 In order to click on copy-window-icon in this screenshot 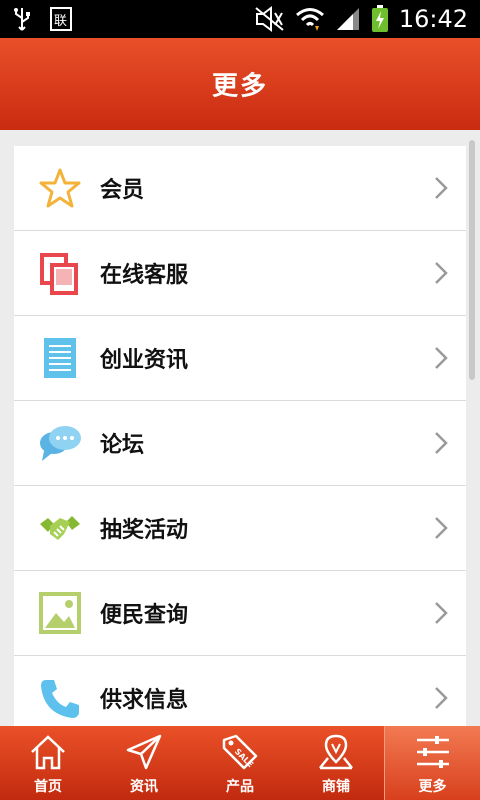, I will do `click(59, 274)`.